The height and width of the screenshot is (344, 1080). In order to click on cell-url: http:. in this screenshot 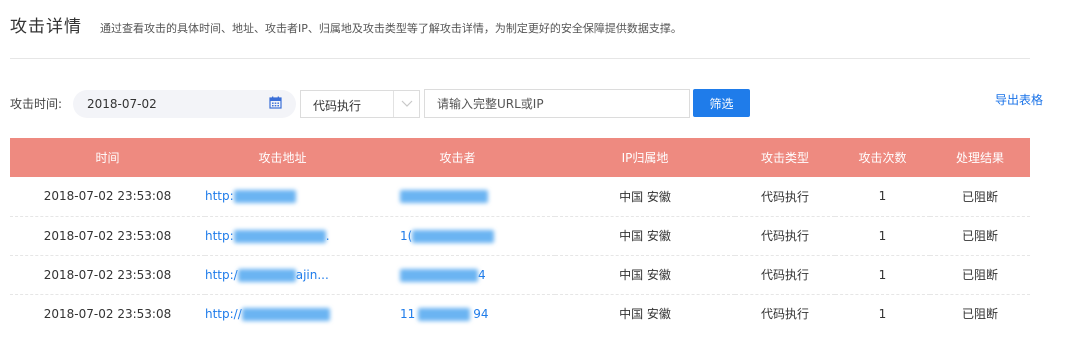, I will do `click(282, 236)`.